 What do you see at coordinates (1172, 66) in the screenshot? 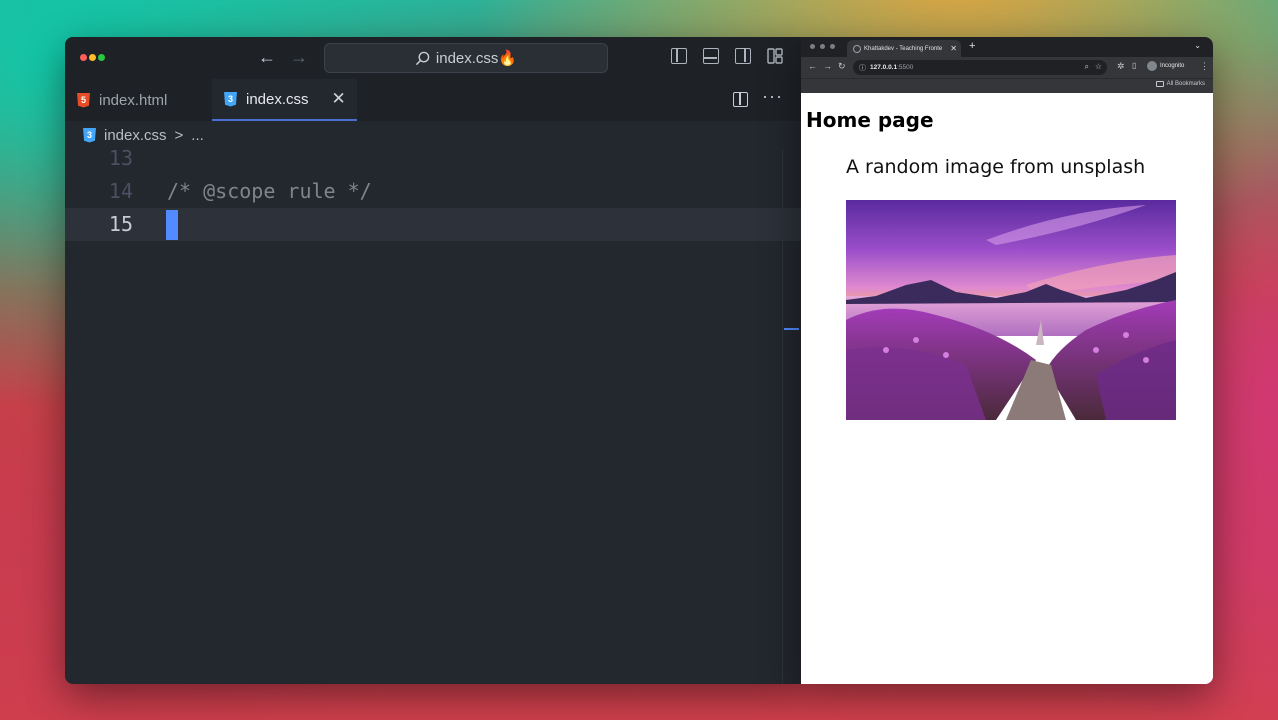
I see `incognito-label: Incognito` at bounding box center [1172, 66].